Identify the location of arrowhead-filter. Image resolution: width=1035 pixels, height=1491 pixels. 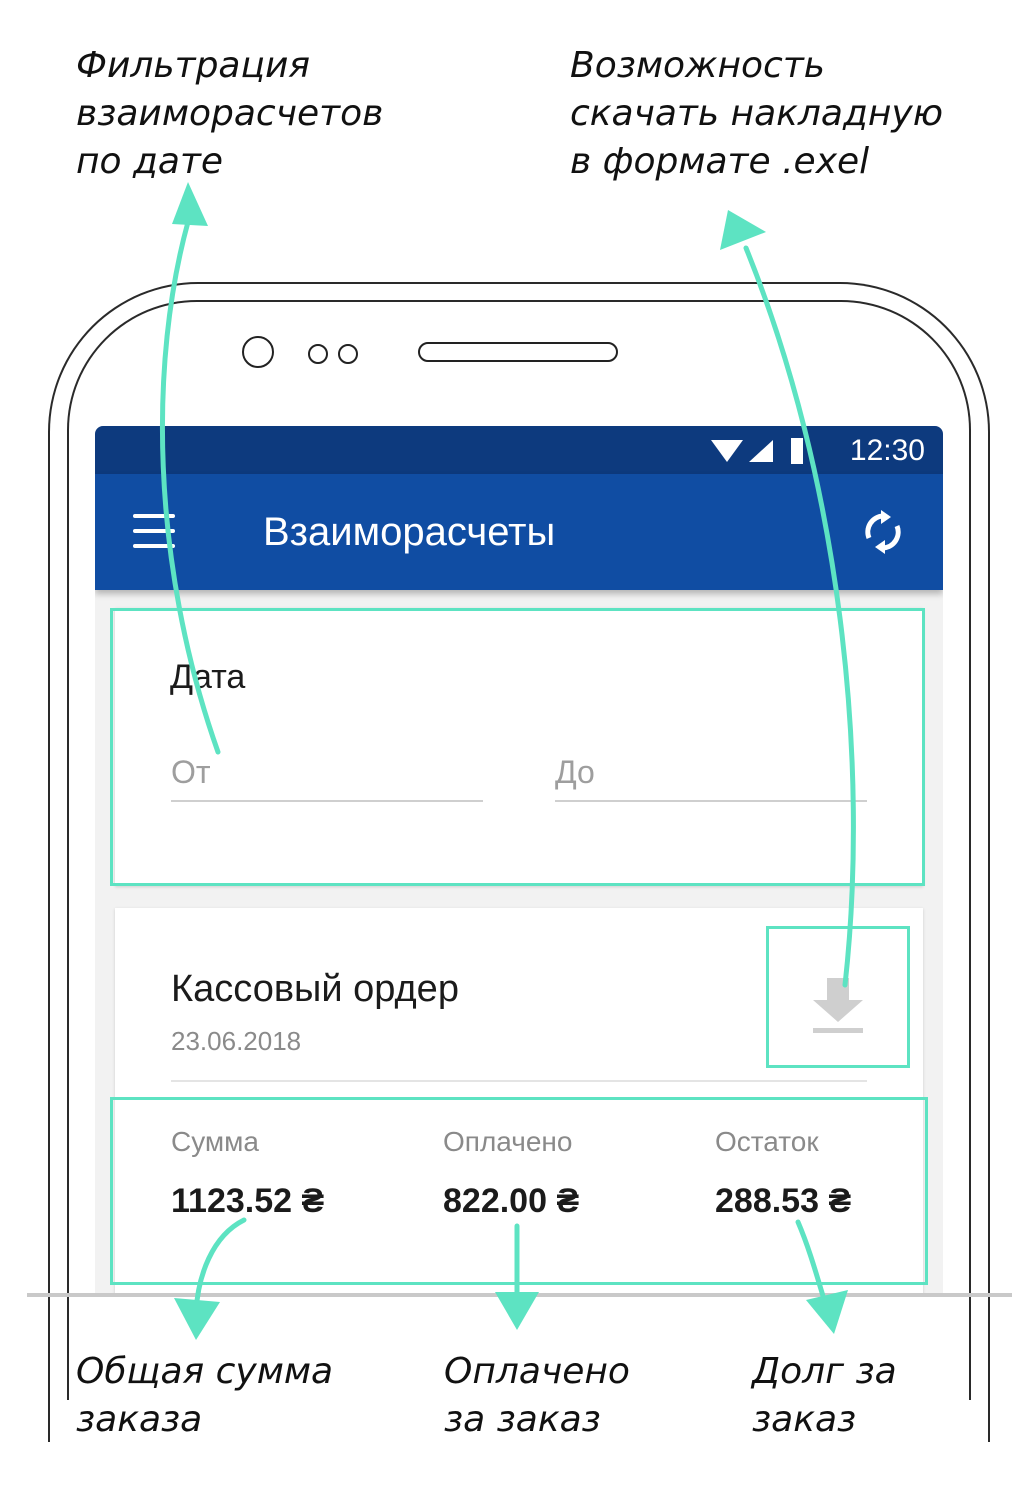
(190, 204).